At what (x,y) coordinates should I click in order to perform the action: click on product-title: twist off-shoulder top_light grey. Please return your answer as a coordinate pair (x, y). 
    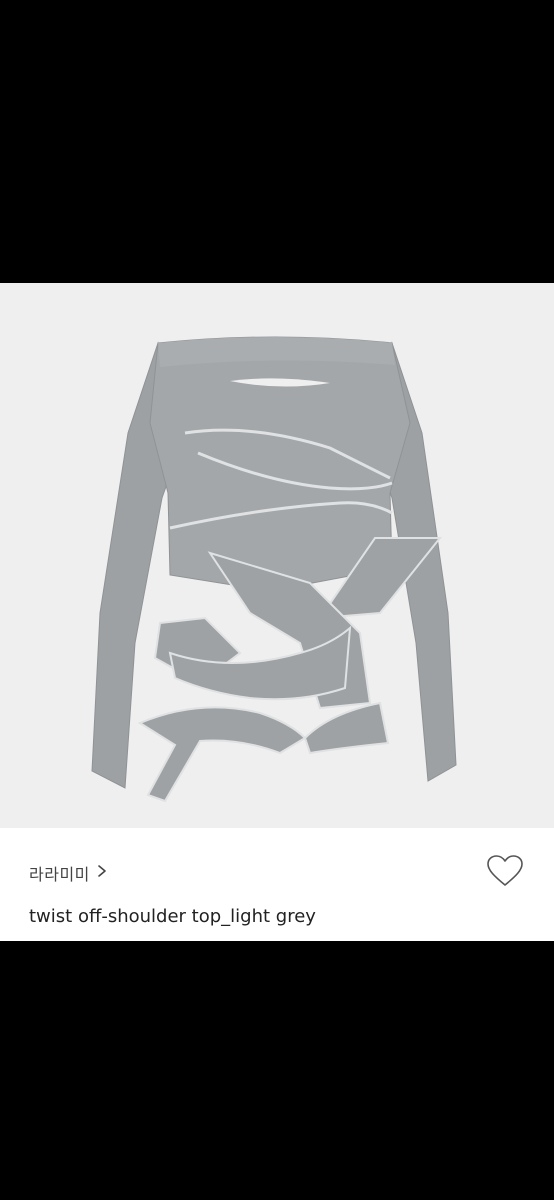
    Looking at the image, I should click on (172, 916).